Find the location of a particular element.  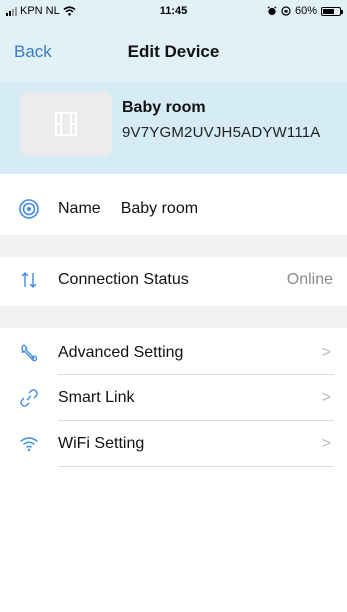

smart-link-label: Smart Link is located at coordinates (96, 397).